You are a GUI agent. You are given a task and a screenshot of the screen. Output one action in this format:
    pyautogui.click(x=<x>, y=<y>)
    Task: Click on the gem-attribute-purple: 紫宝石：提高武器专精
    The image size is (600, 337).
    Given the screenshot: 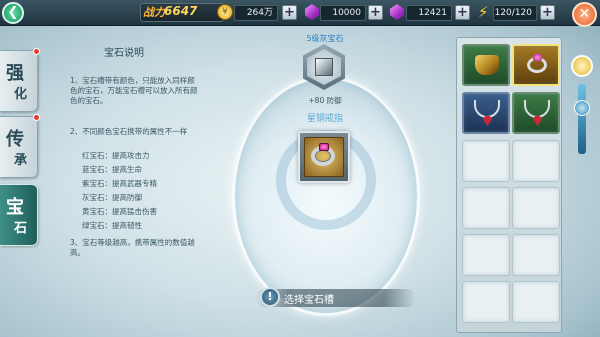 What is the action you would take?
    pyautogui.click(x=119, y=183)
    